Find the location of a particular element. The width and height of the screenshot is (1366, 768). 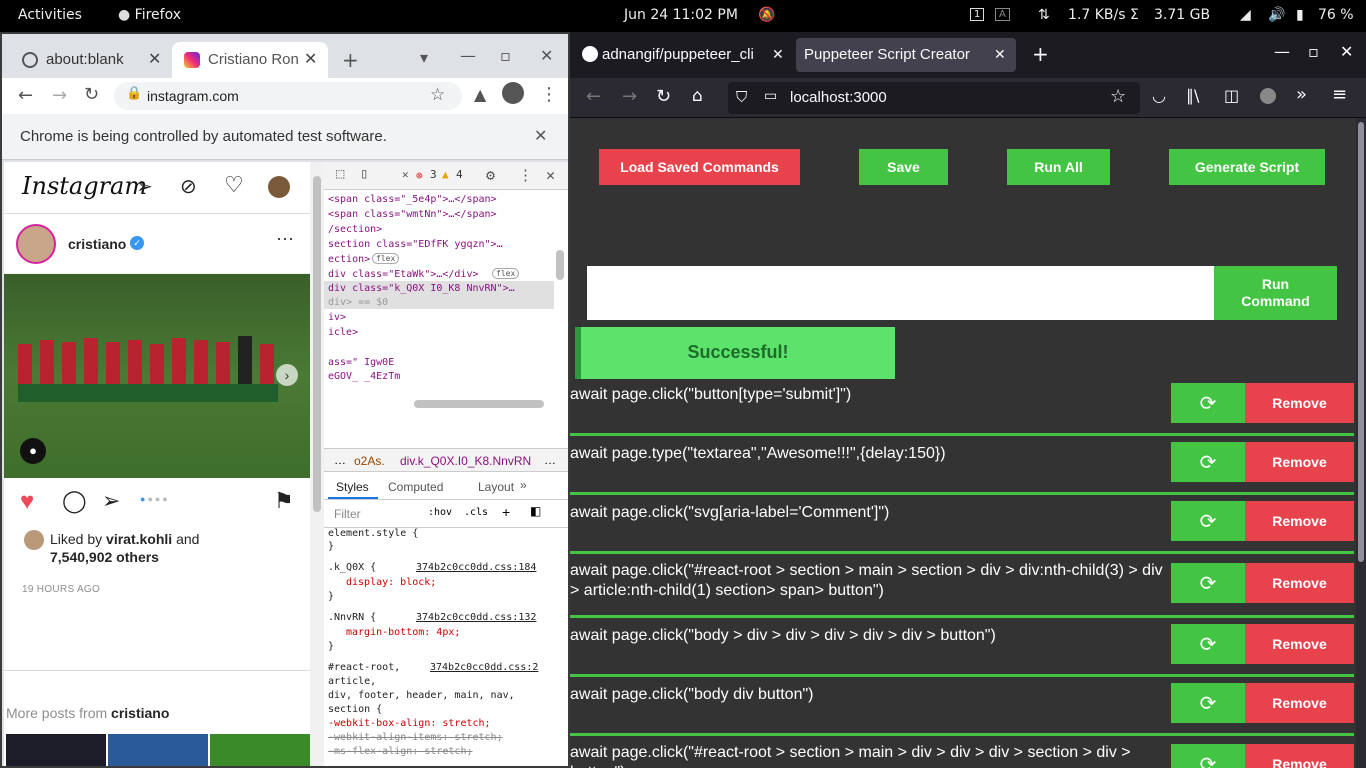

profile-avatar is located at coordinates (513, 93).